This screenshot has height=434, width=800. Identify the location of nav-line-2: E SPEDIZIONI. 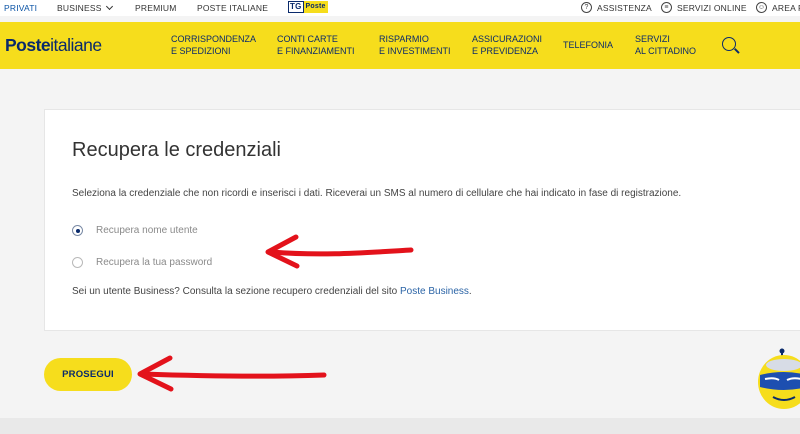
(201, 51).